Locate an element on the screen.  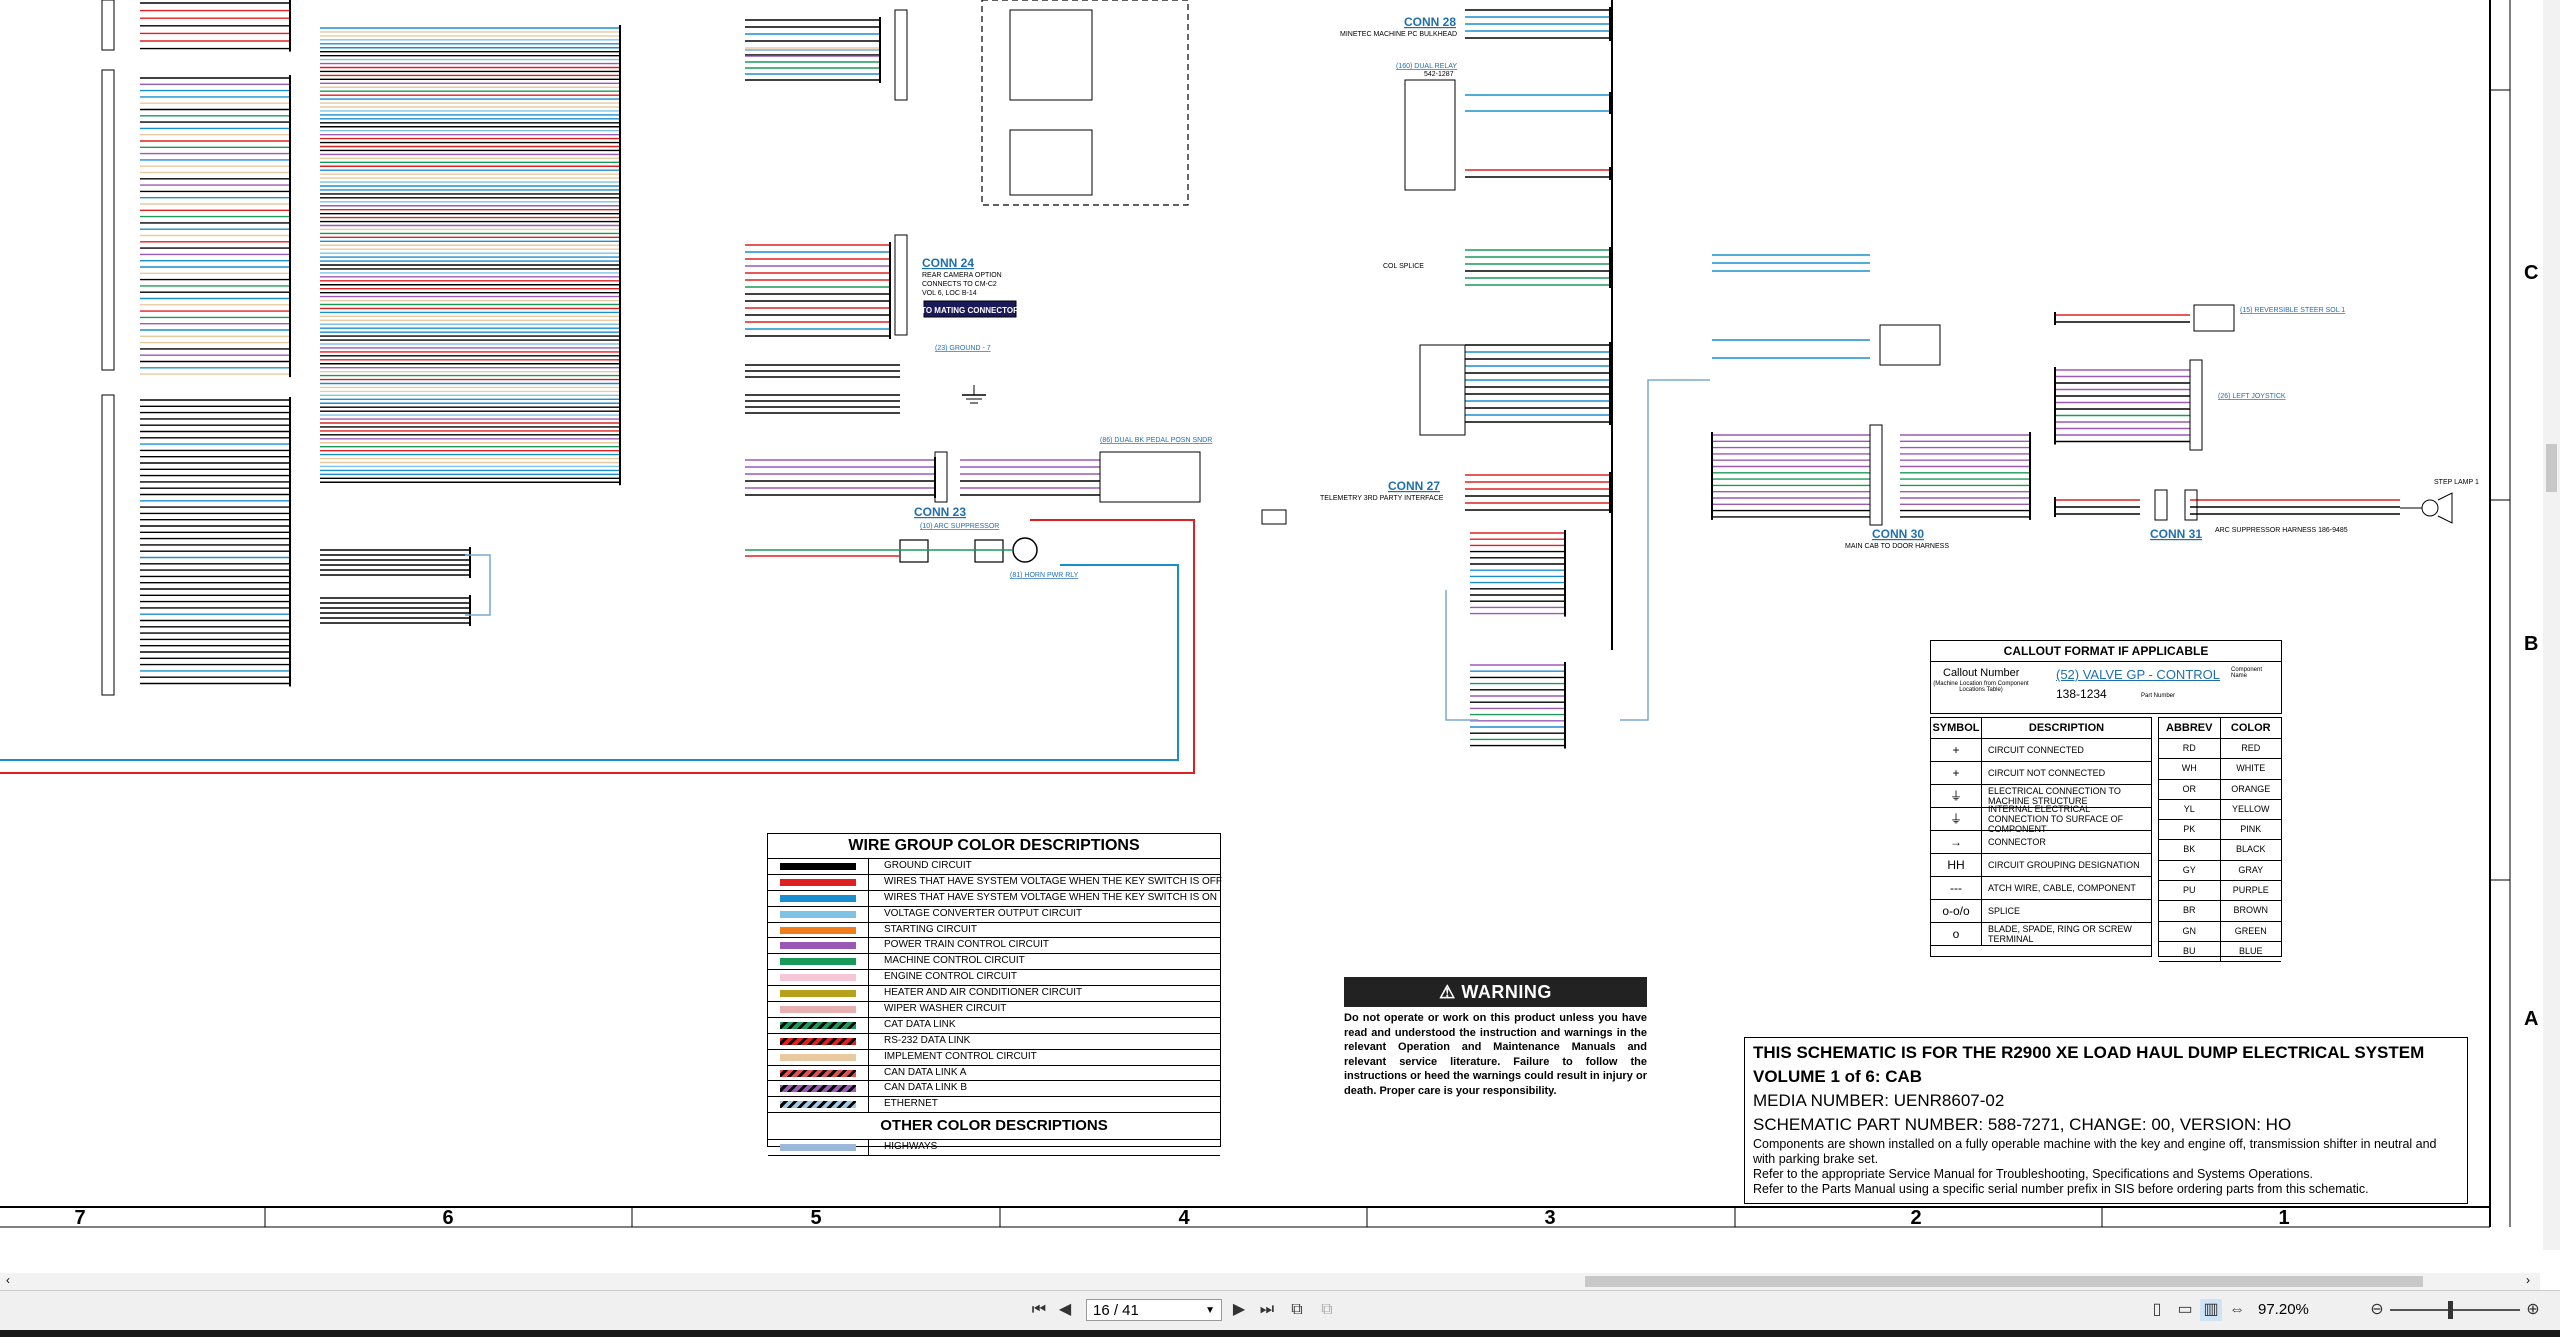
previous-page-icon: ◀ is located at coordinates (1065, 1310).